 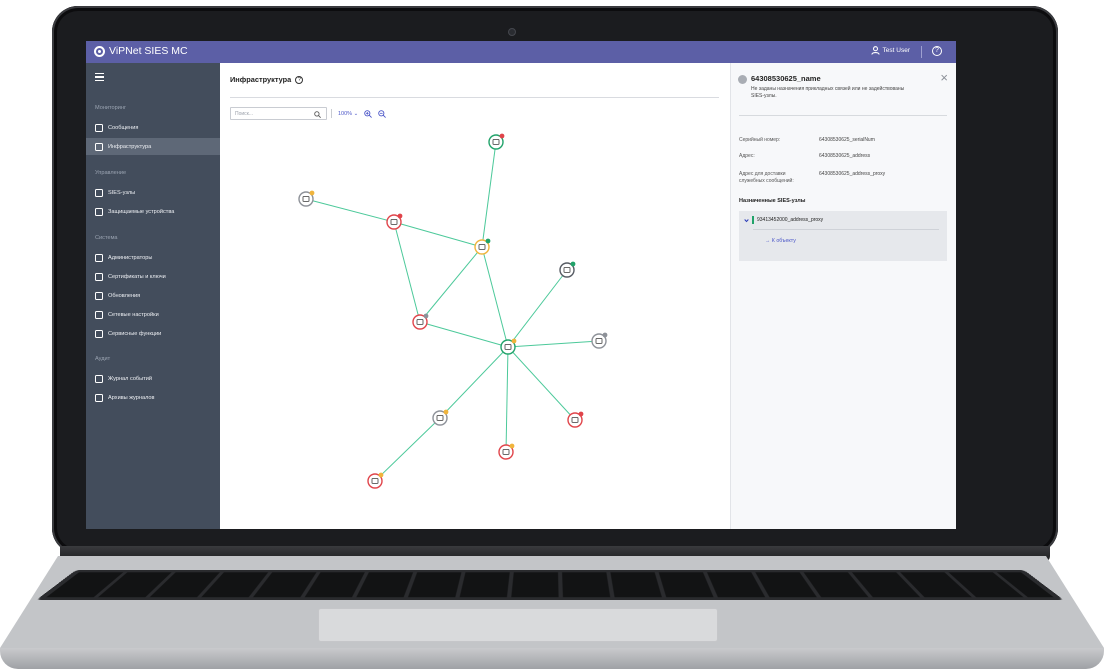 I want to click on go-to-object-link: → К объекту, so click(x=780, y=241).